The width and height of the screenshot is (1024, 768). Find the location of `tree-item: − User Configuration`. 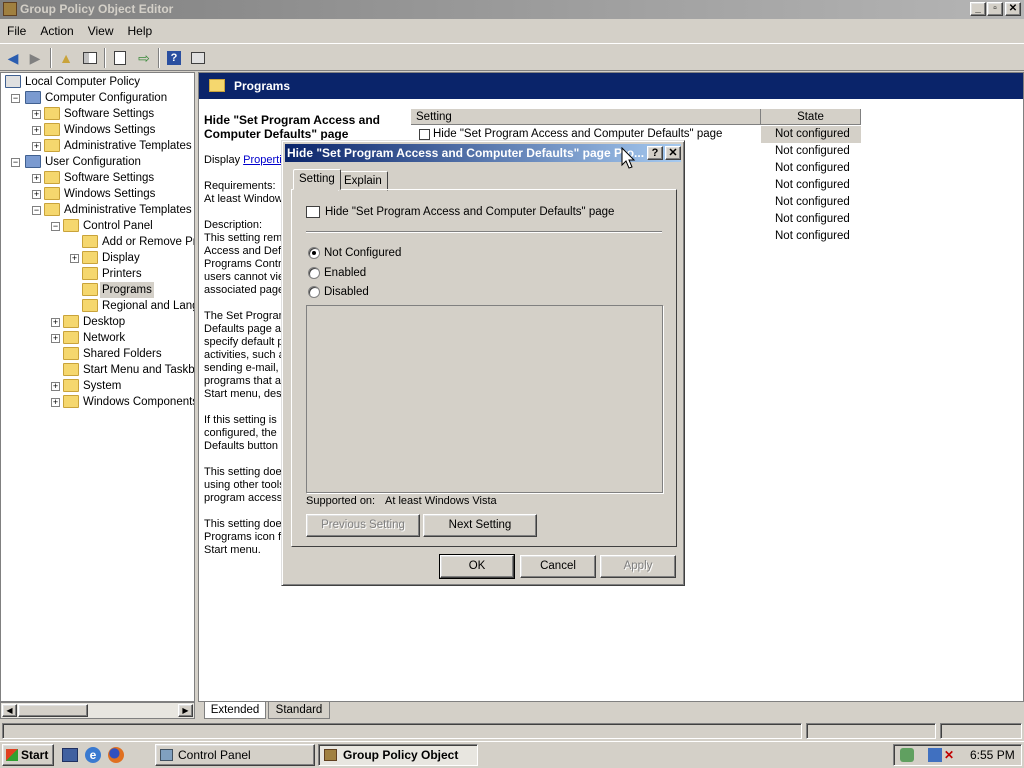

tree-item: − User Configuration is located at coordinates (97, 162).